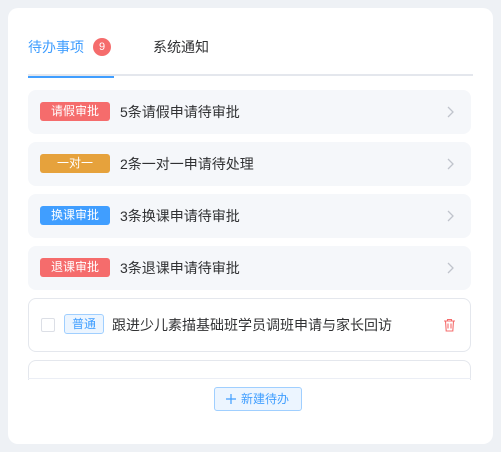 This screenshot has width=501, height=452. I want to click on tab-notice-label: 系统通知, so click(181, 47).